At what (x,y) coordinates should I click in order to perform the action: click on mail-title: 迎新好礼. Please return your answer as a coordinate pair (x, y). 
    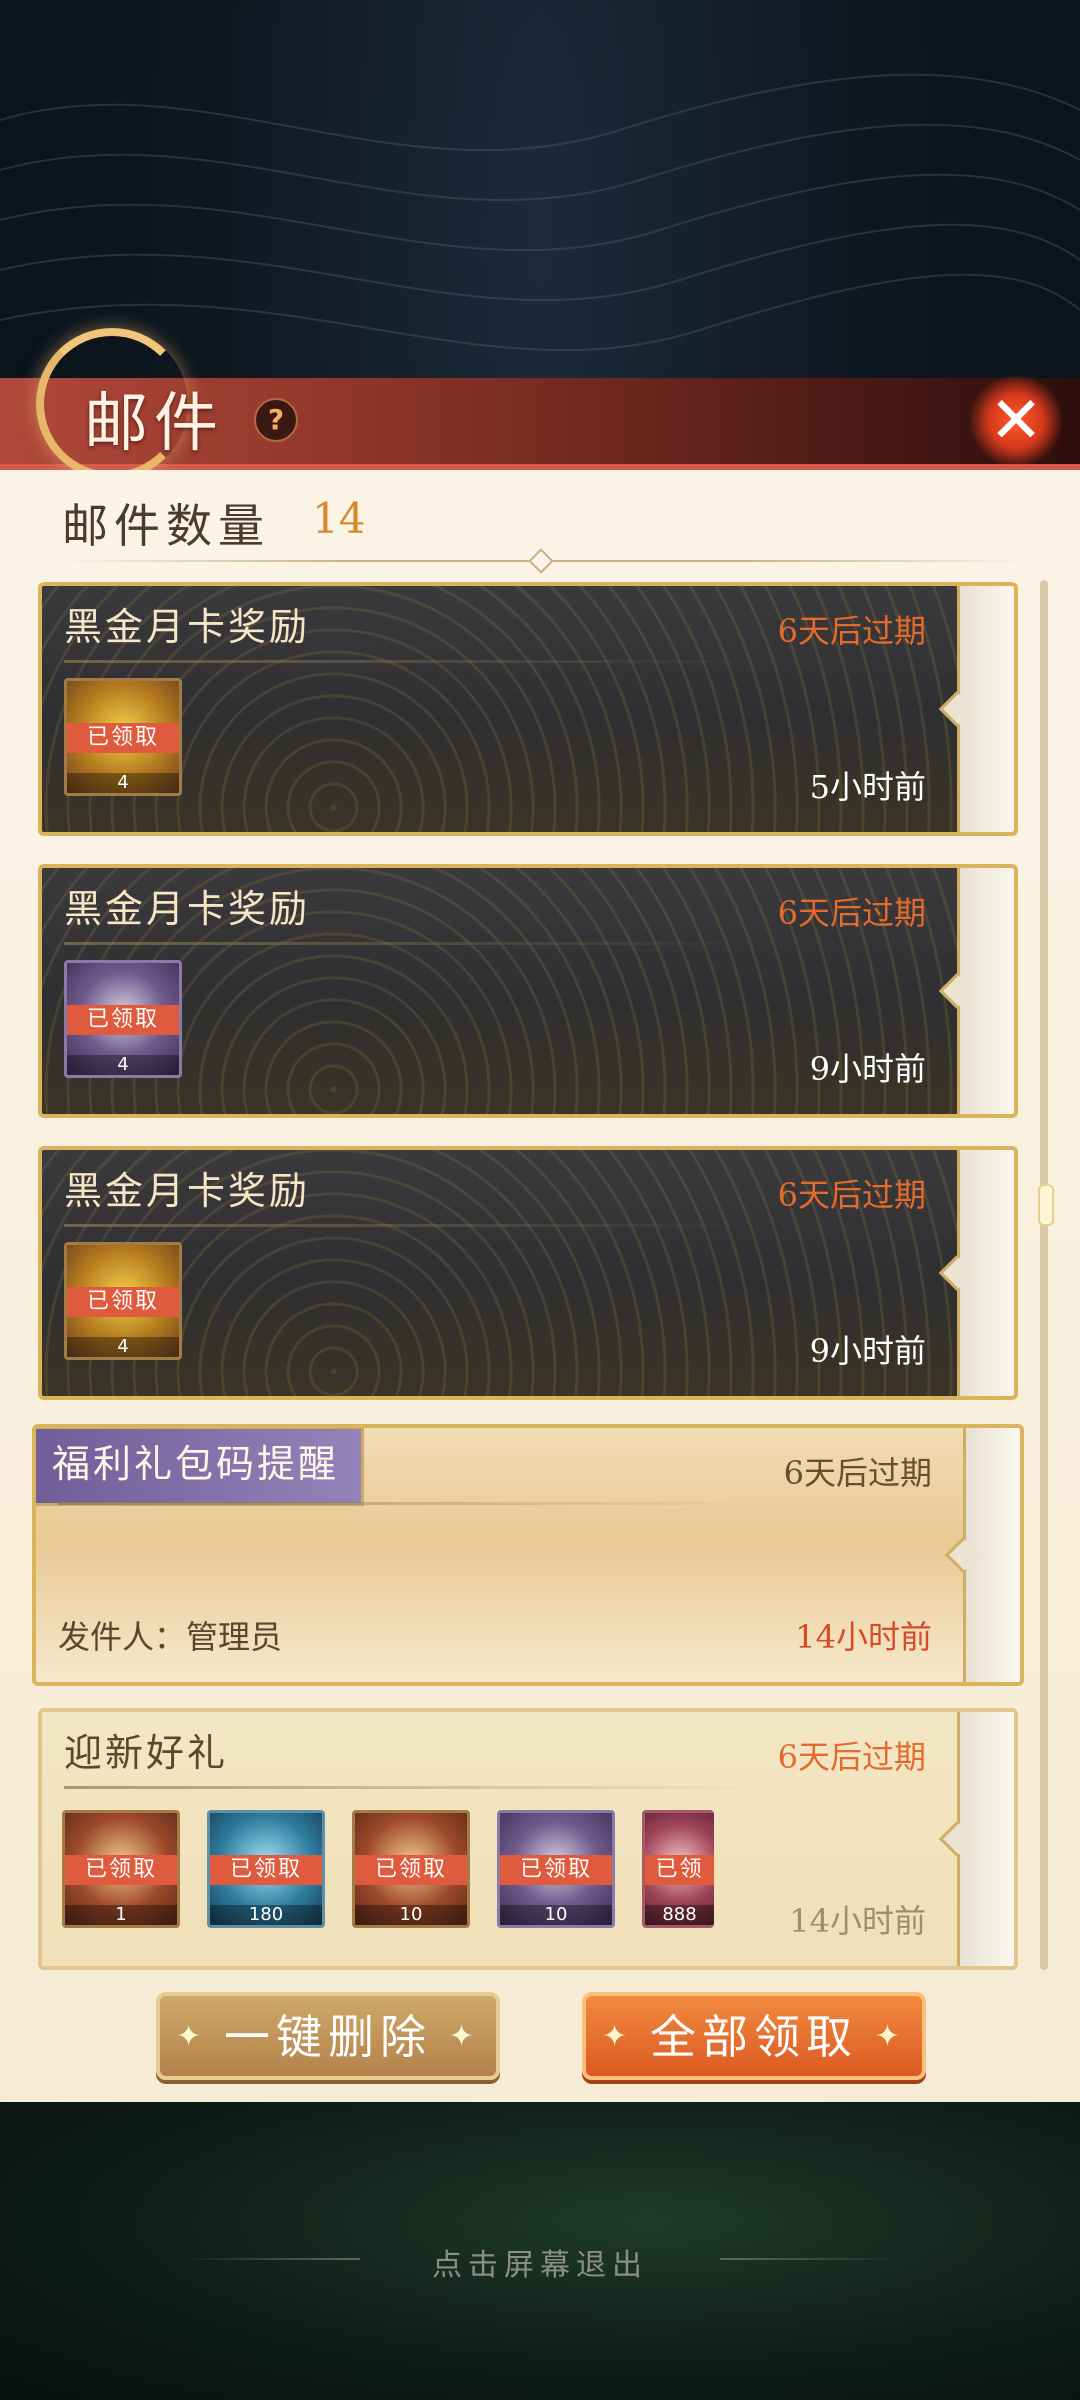
    Looking at the image, I should click on (146, 1753).